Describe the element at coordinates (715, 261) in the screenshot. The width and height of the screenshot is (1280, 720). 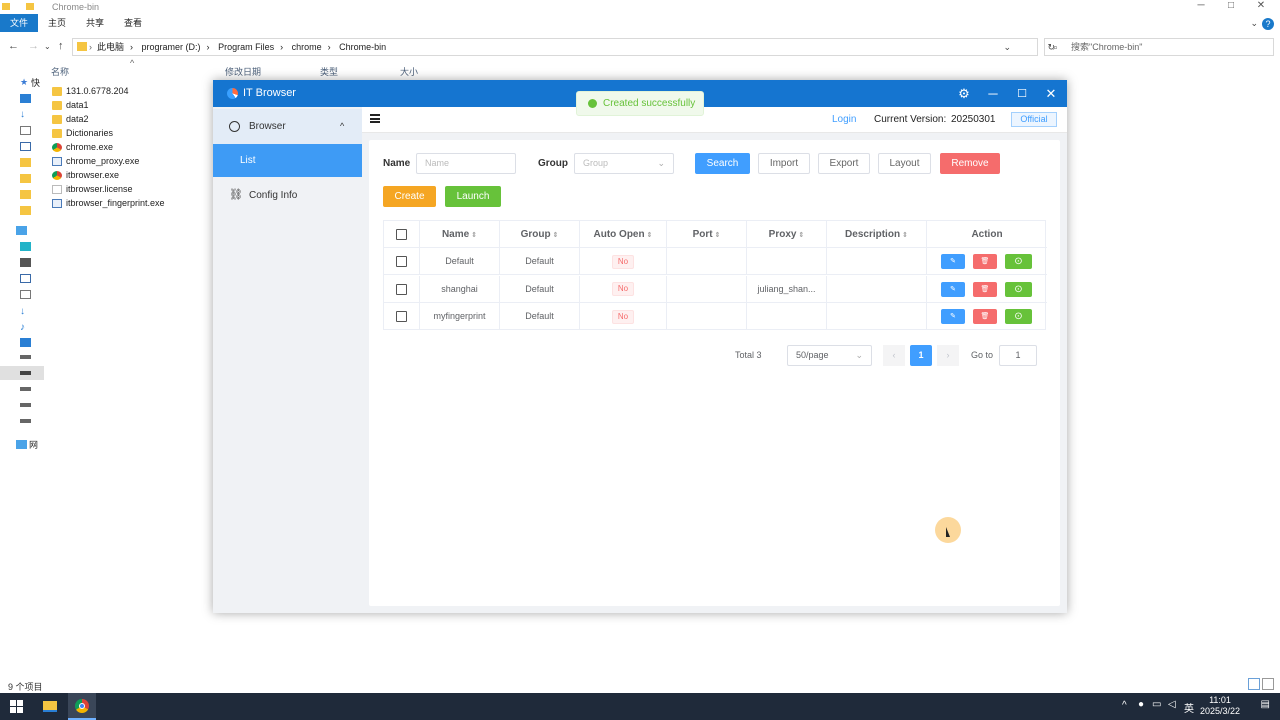
I see `table-row: Default Default No ✎ 🗑 ⊙` at that location.